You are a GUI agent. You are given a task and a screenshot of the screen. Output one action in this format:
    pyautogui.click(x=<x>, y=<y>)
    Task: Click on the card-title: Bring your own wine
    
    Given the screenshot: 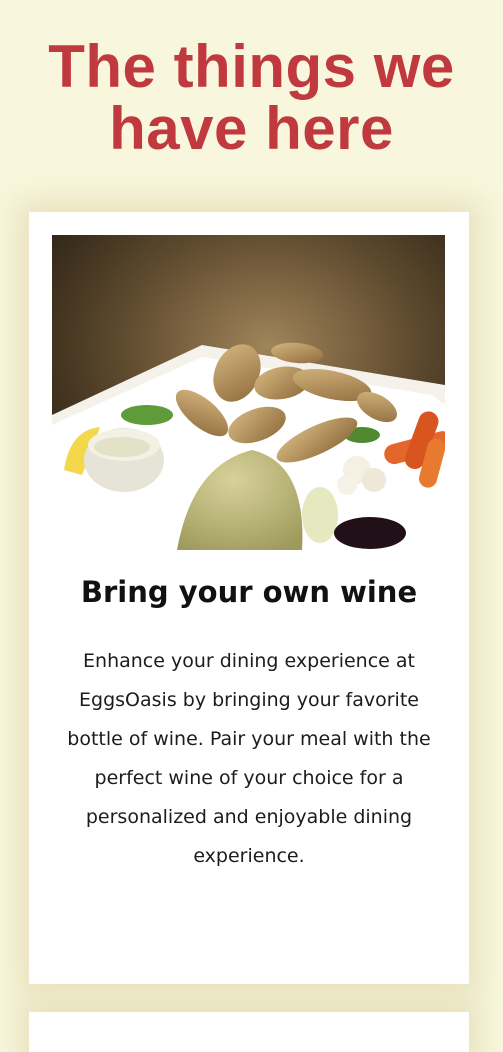 What is the action you would take?
    pyautogui.click(x=249, y=592)
    